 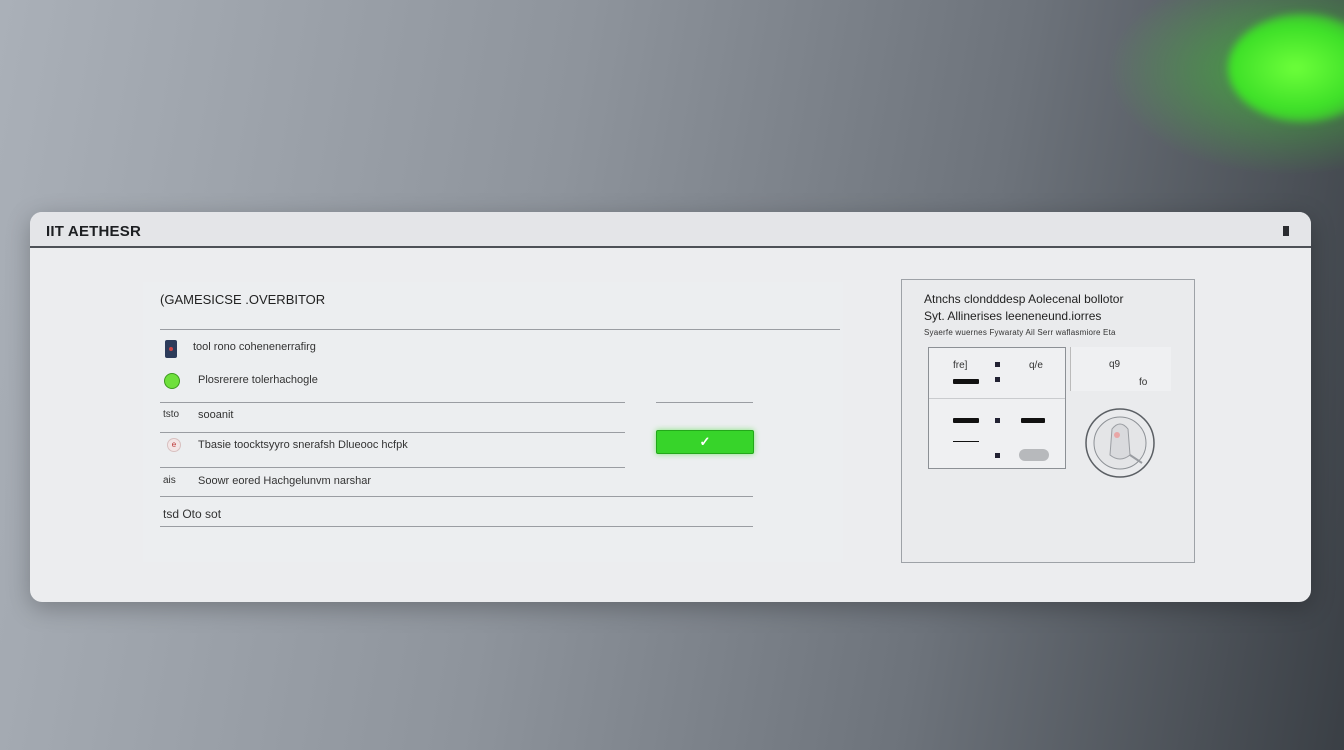 What do you see at coordinates (1143, 382) in the screenshot?
I see `value-label: fo` at bounding box center [1143, 382].